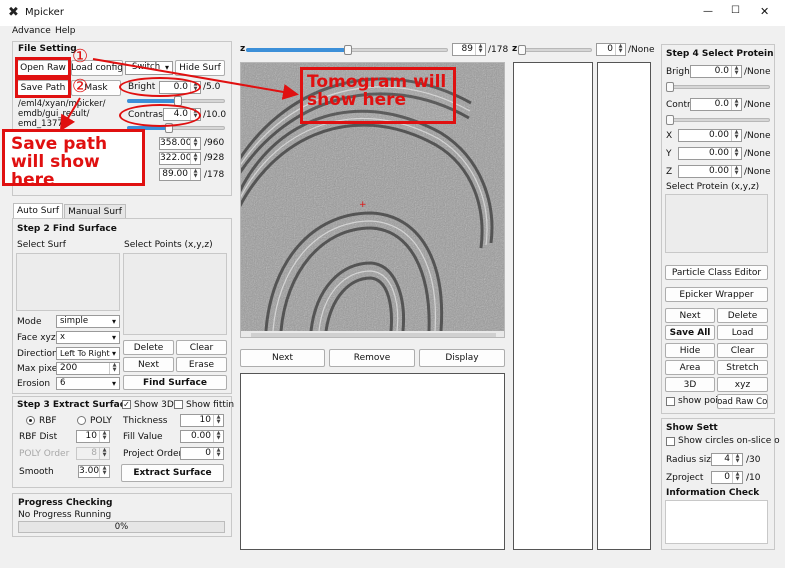  I want to click on arrow-to-tomogram, so click(195, 79).